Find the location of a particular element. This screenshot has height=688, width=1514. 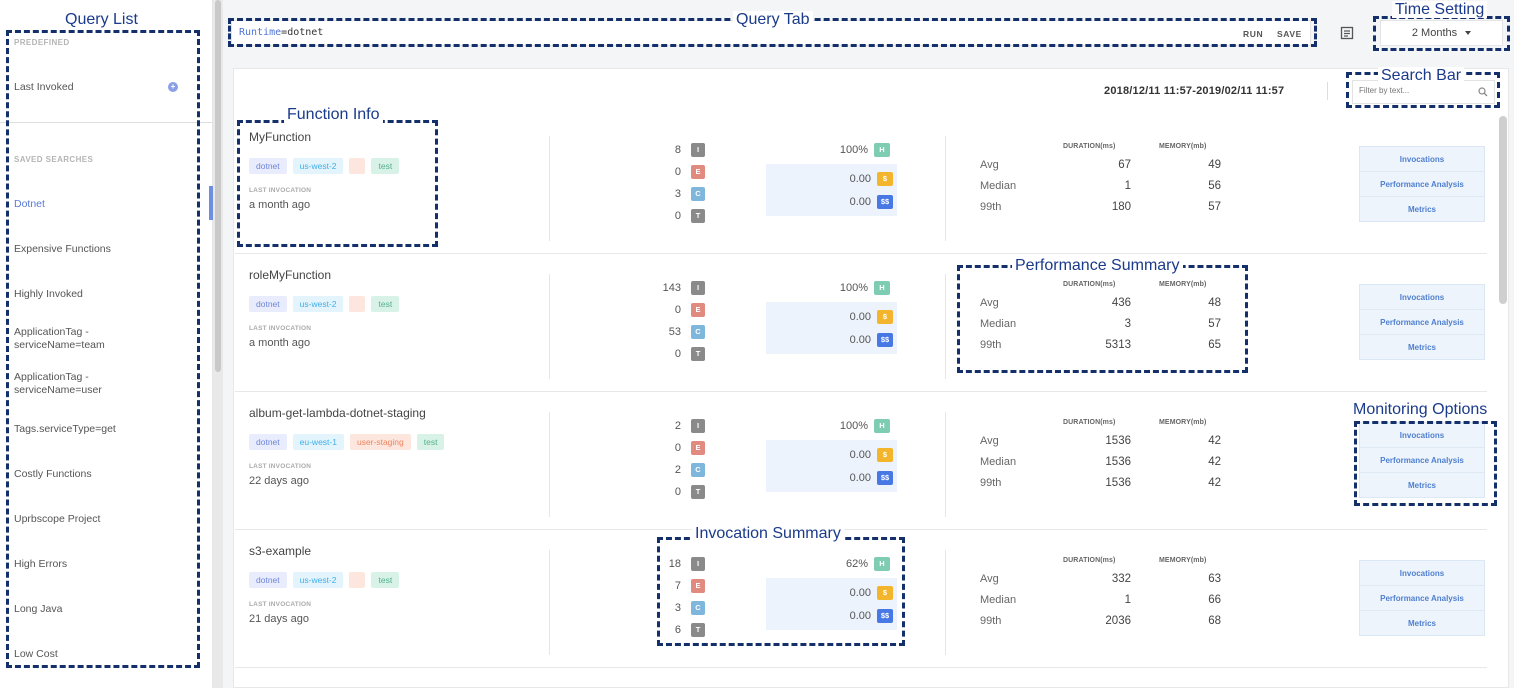

memory-median: 56 is located at coordinates (1214, 186).